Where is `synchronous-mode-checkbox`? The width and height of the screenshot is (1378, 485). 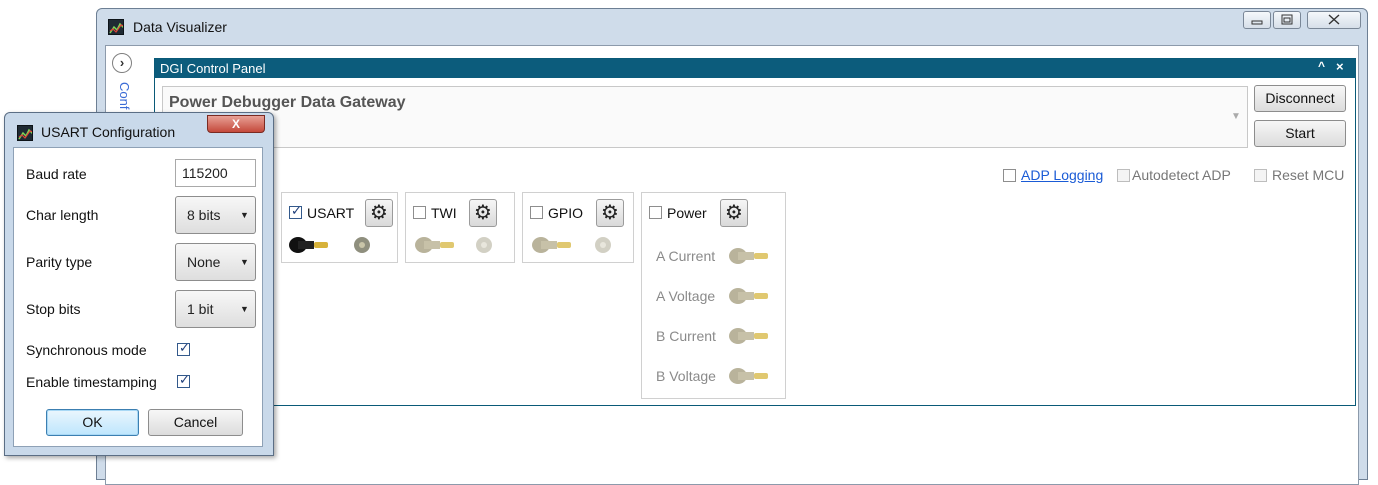 synchronous-mode-checkbox is located at coordinates (183, 348).